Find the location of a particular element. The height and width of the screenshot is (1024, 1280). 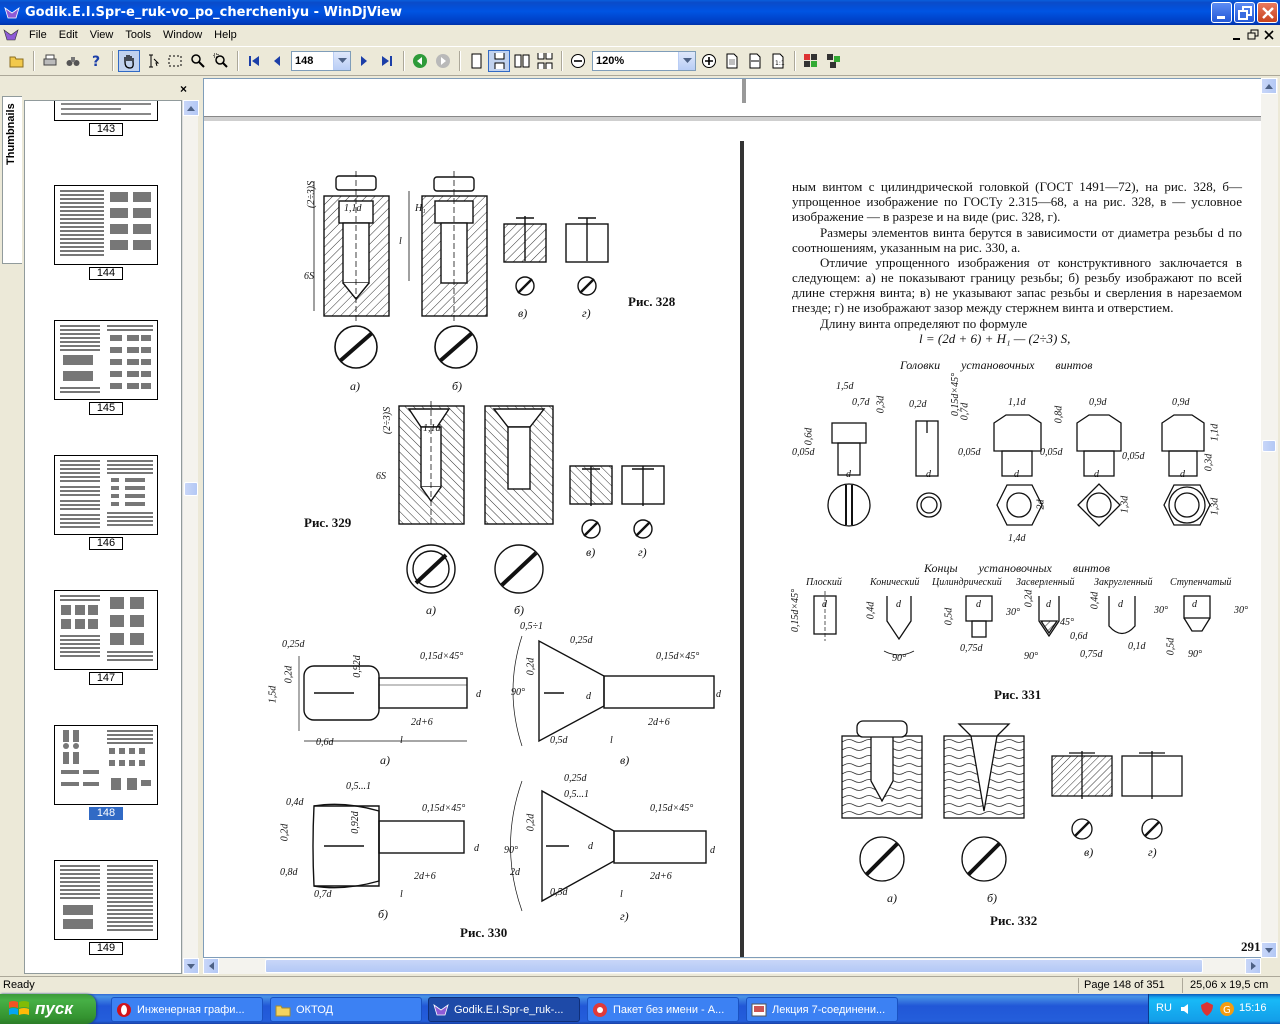

page-number-value: 148 is located at coordinates (312, 61).